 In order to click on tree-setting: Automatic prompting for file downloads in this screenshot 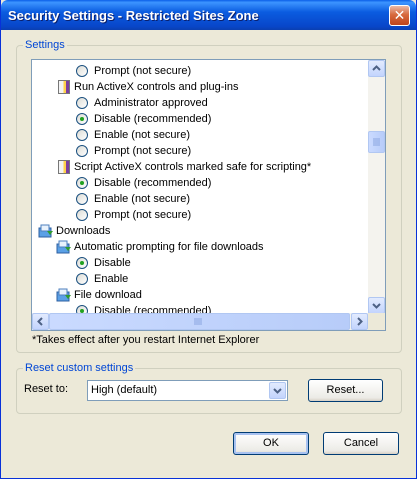, I will do `click(200, 247)`.